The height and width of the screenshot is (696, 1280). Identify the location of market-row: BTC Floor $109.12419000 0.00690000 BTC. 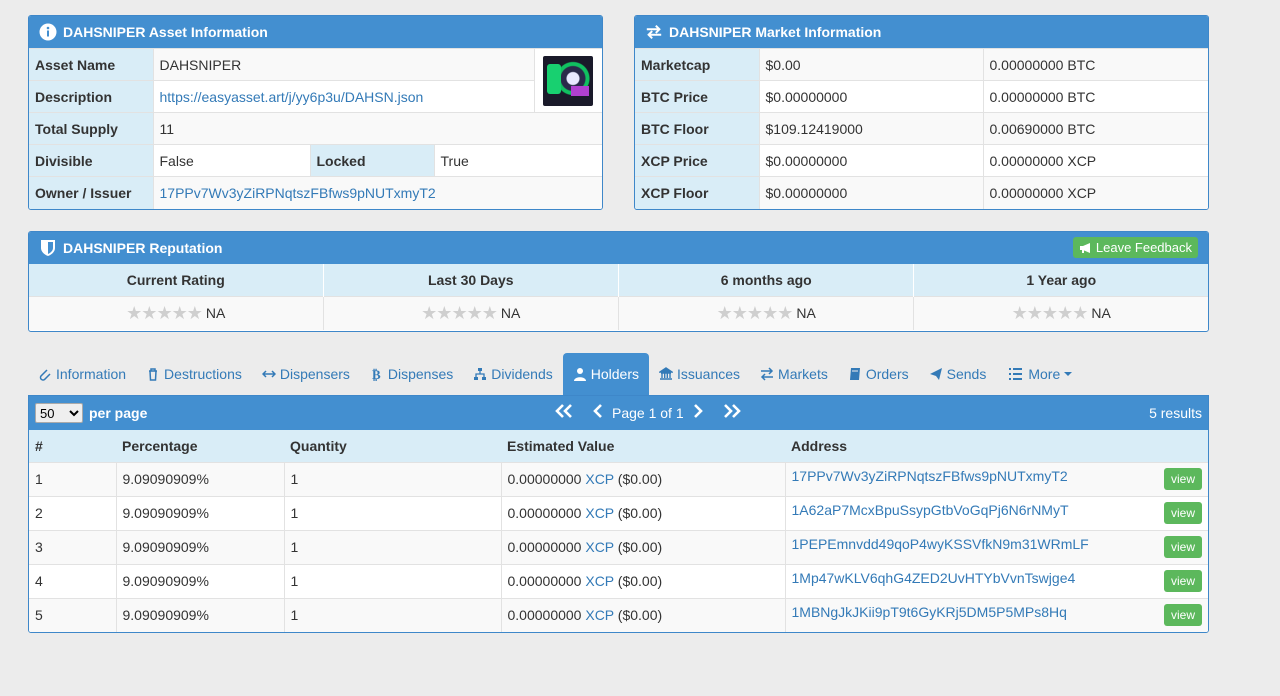
(921, 128).